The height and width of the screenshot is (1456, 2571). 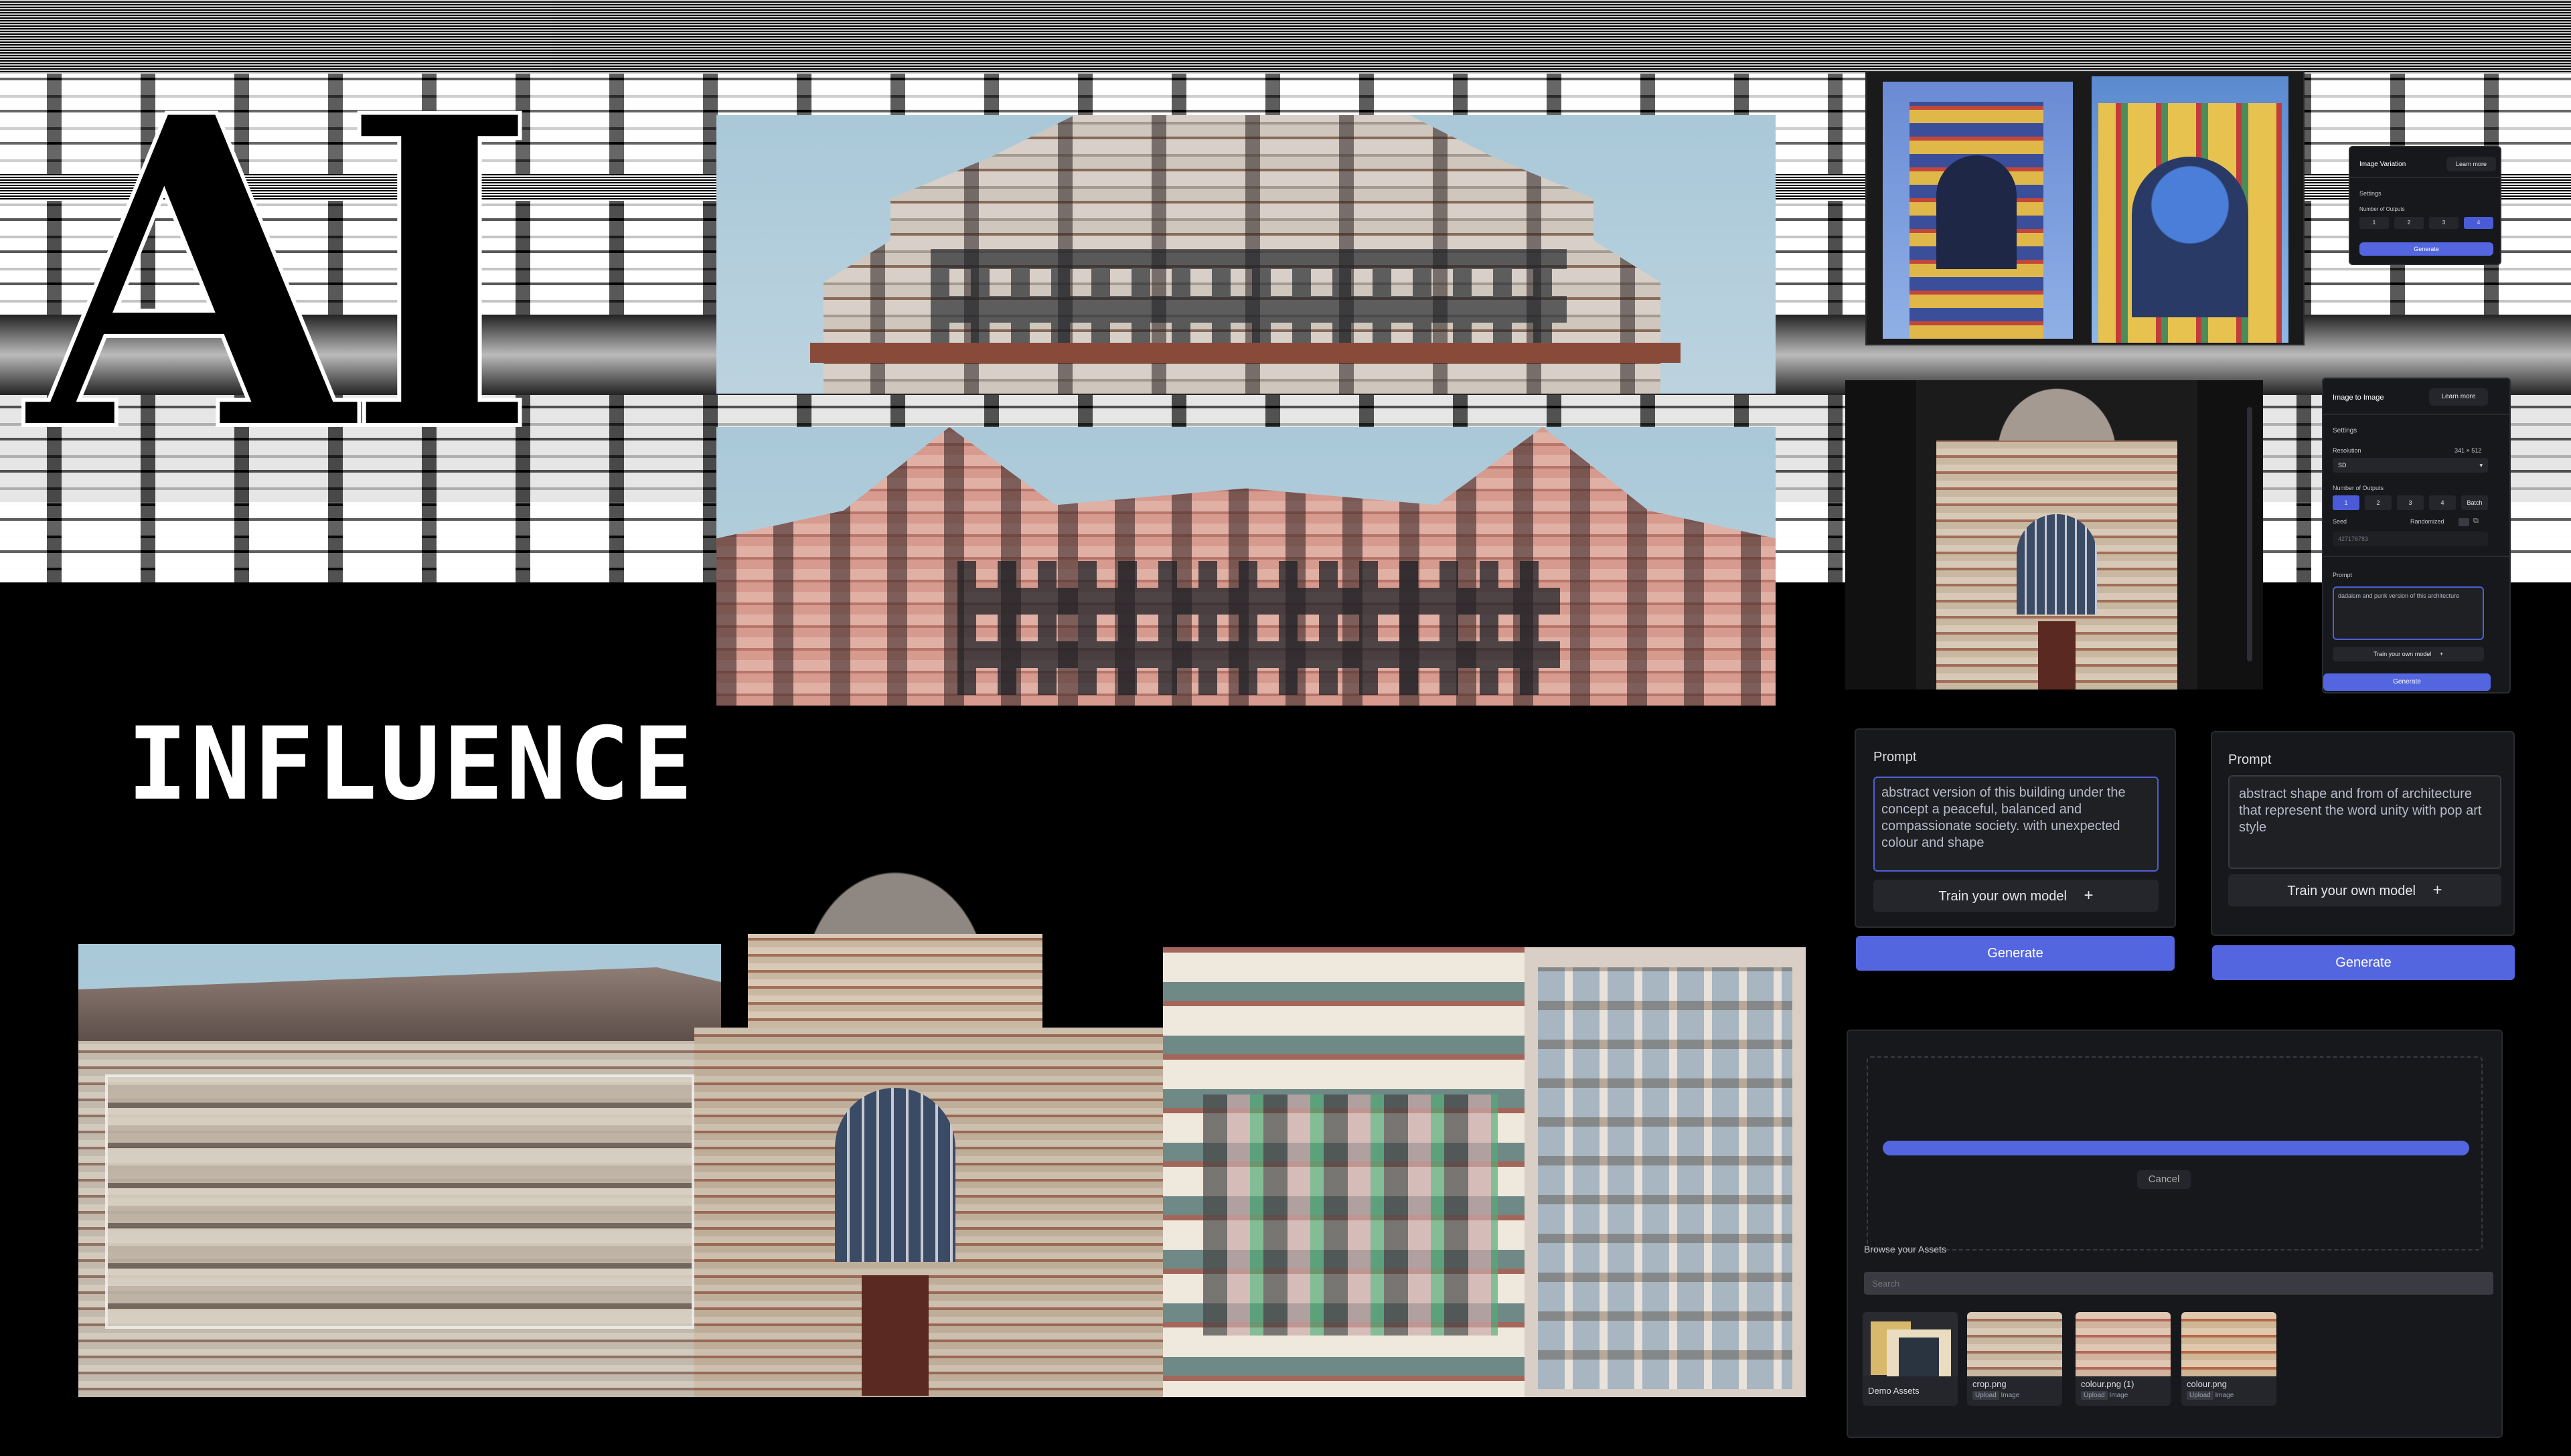 I want to click on copy-icon: ⧉, so click(x=2476, y=521).